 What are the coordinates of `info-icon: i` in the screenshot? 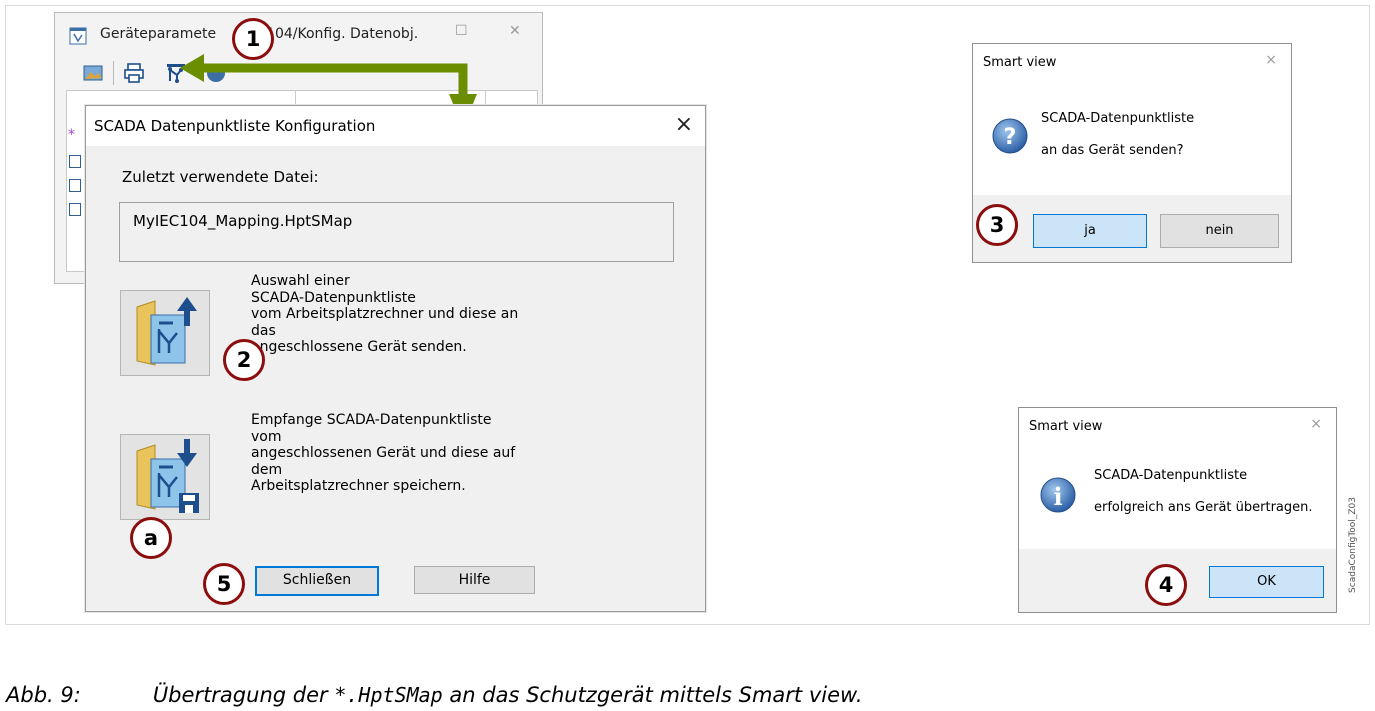 It's located at (1058, 495).